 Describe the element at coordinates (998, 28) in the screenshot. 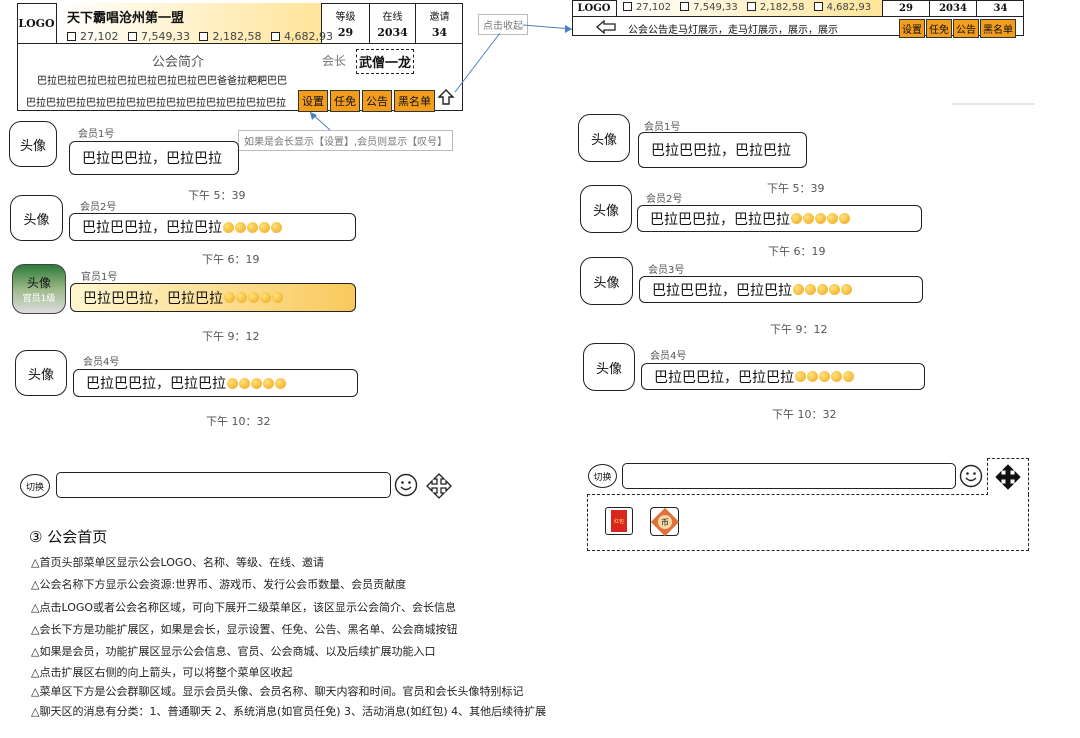

I see `blacklist-button: 黑名单` at that location.